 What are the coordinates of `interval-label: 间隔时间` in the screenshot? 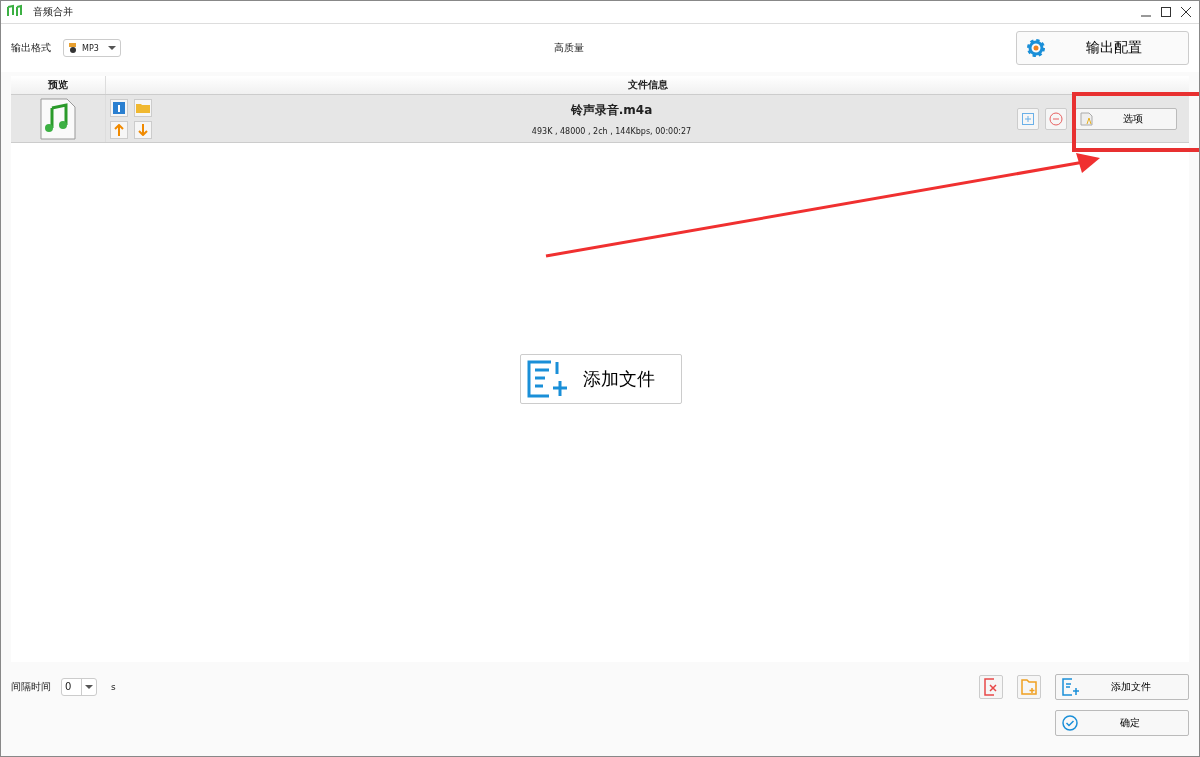 It's located at (31, 687).